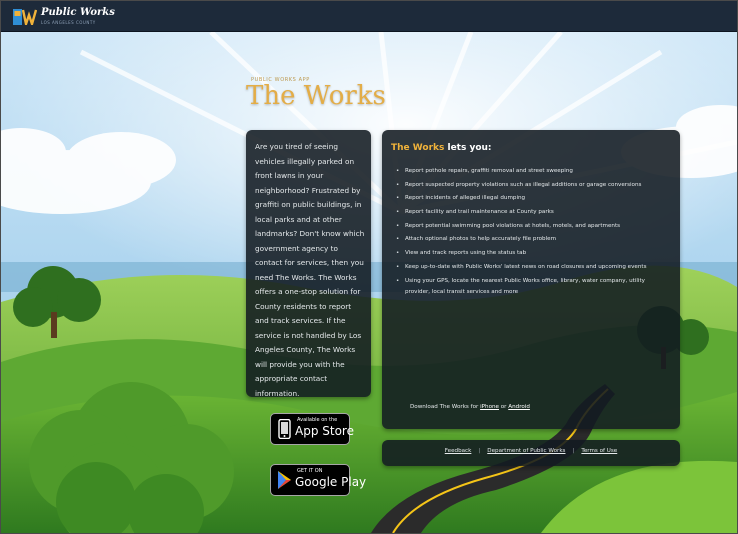 This screenshot has height=534, width=738. What do you see at coordinates (418, 148) in the screenshot?
I see `features-heading-accent: The Works` at bounding box center [418, 148].